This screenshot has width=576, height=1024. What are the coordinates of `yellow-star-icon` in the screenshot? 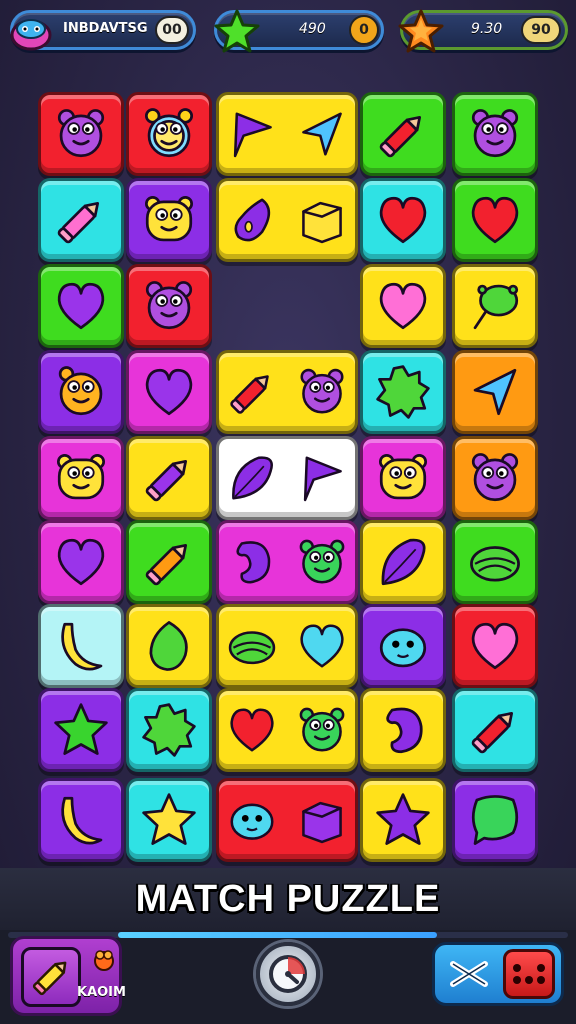 It's located at (169, 819).